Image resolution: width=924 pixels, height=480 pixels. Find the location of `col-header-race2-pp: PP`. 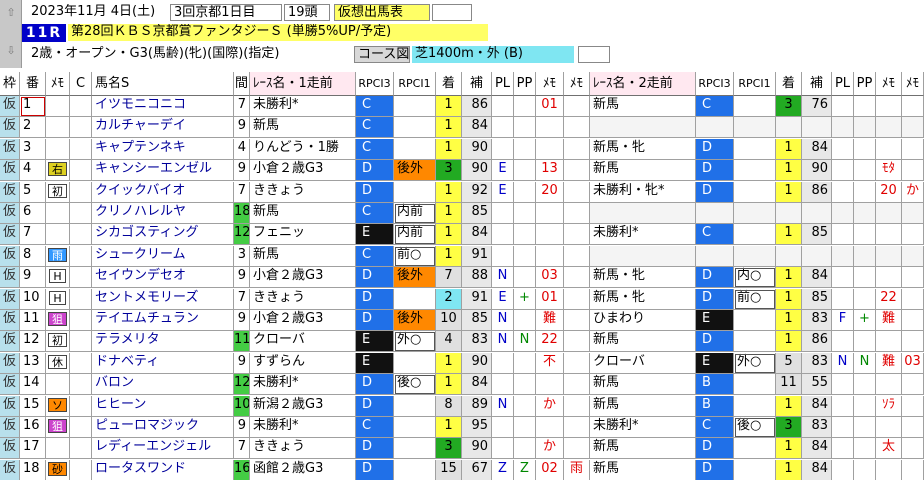

col-header-race2-pp: PP is located at coordinates (865, 84).